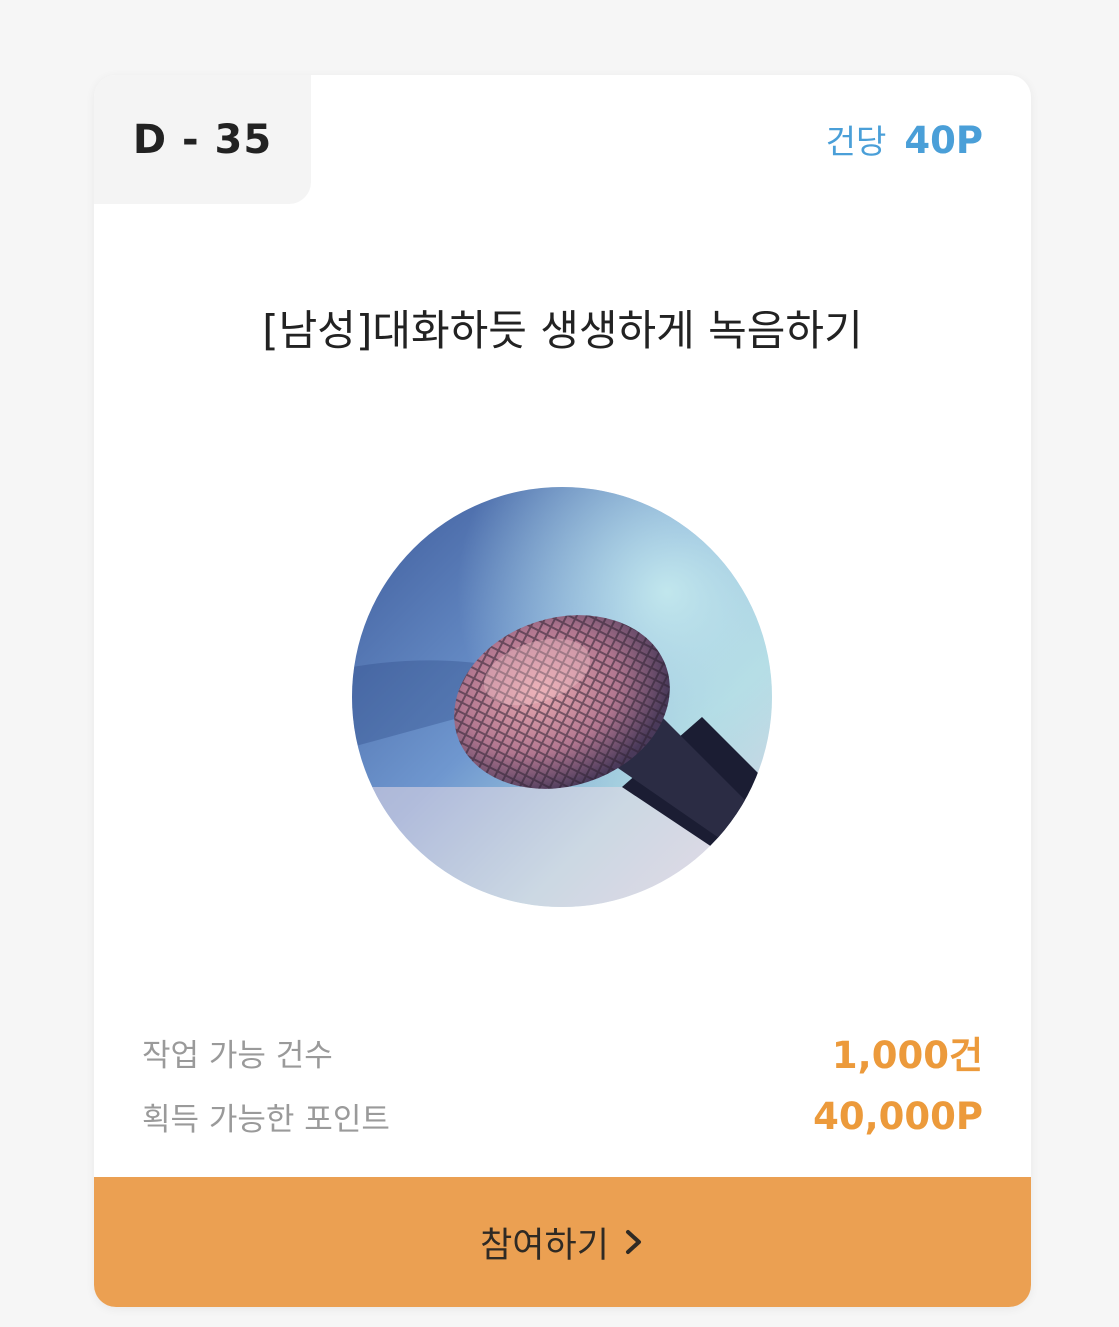 The width and height of the screenshot is (1119, 1327). Describe the element at coordinates (633, 1242) in the screenshot. I see `chevron-right-icon` at that location.